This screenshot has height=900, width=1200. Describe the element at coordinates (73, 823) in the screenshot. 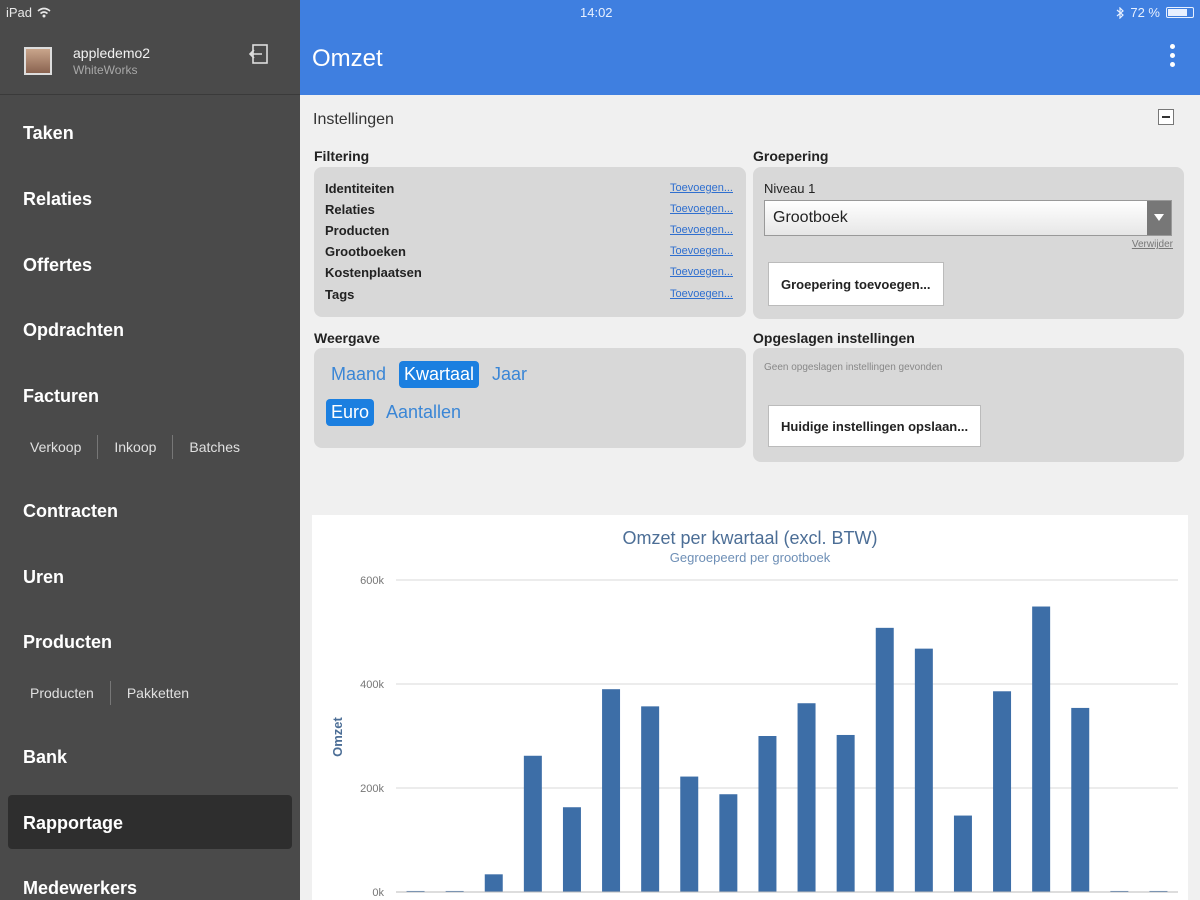

I see `sidebar-item-rapportage: Rapportage` at that location.